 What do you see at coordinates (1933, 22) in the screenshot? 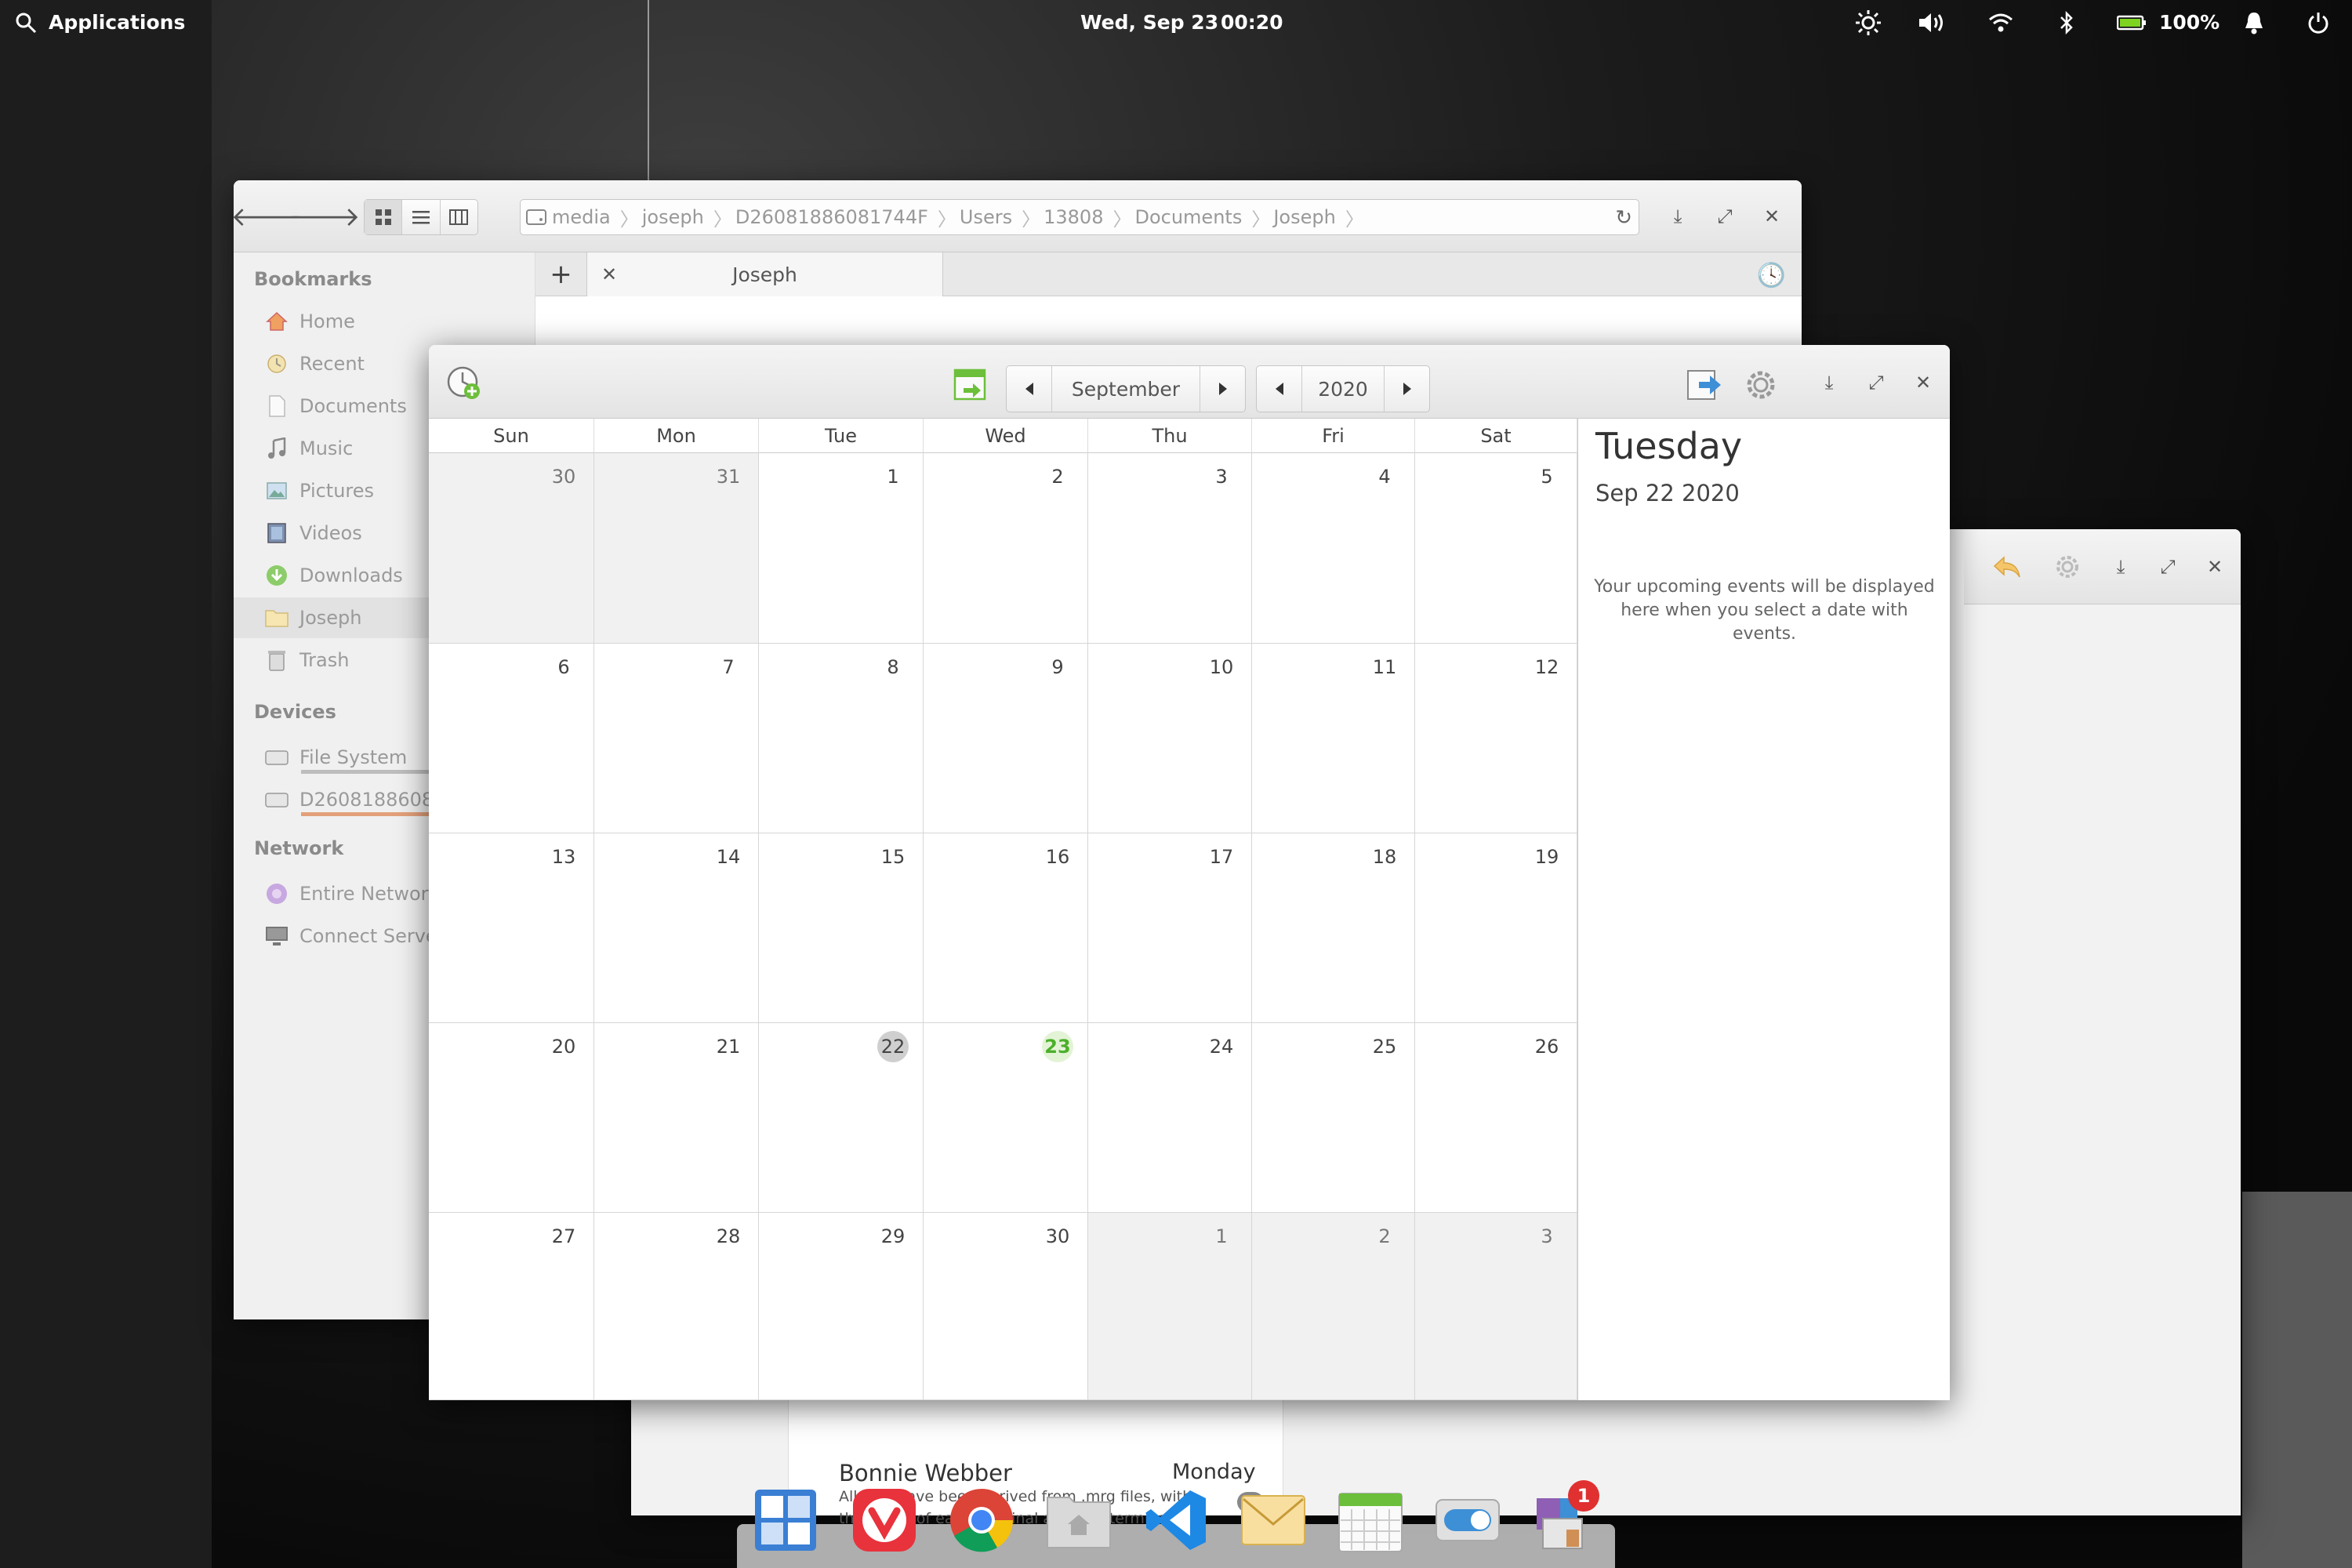
I see `volume-icon` at bounding box center [1933, 22].